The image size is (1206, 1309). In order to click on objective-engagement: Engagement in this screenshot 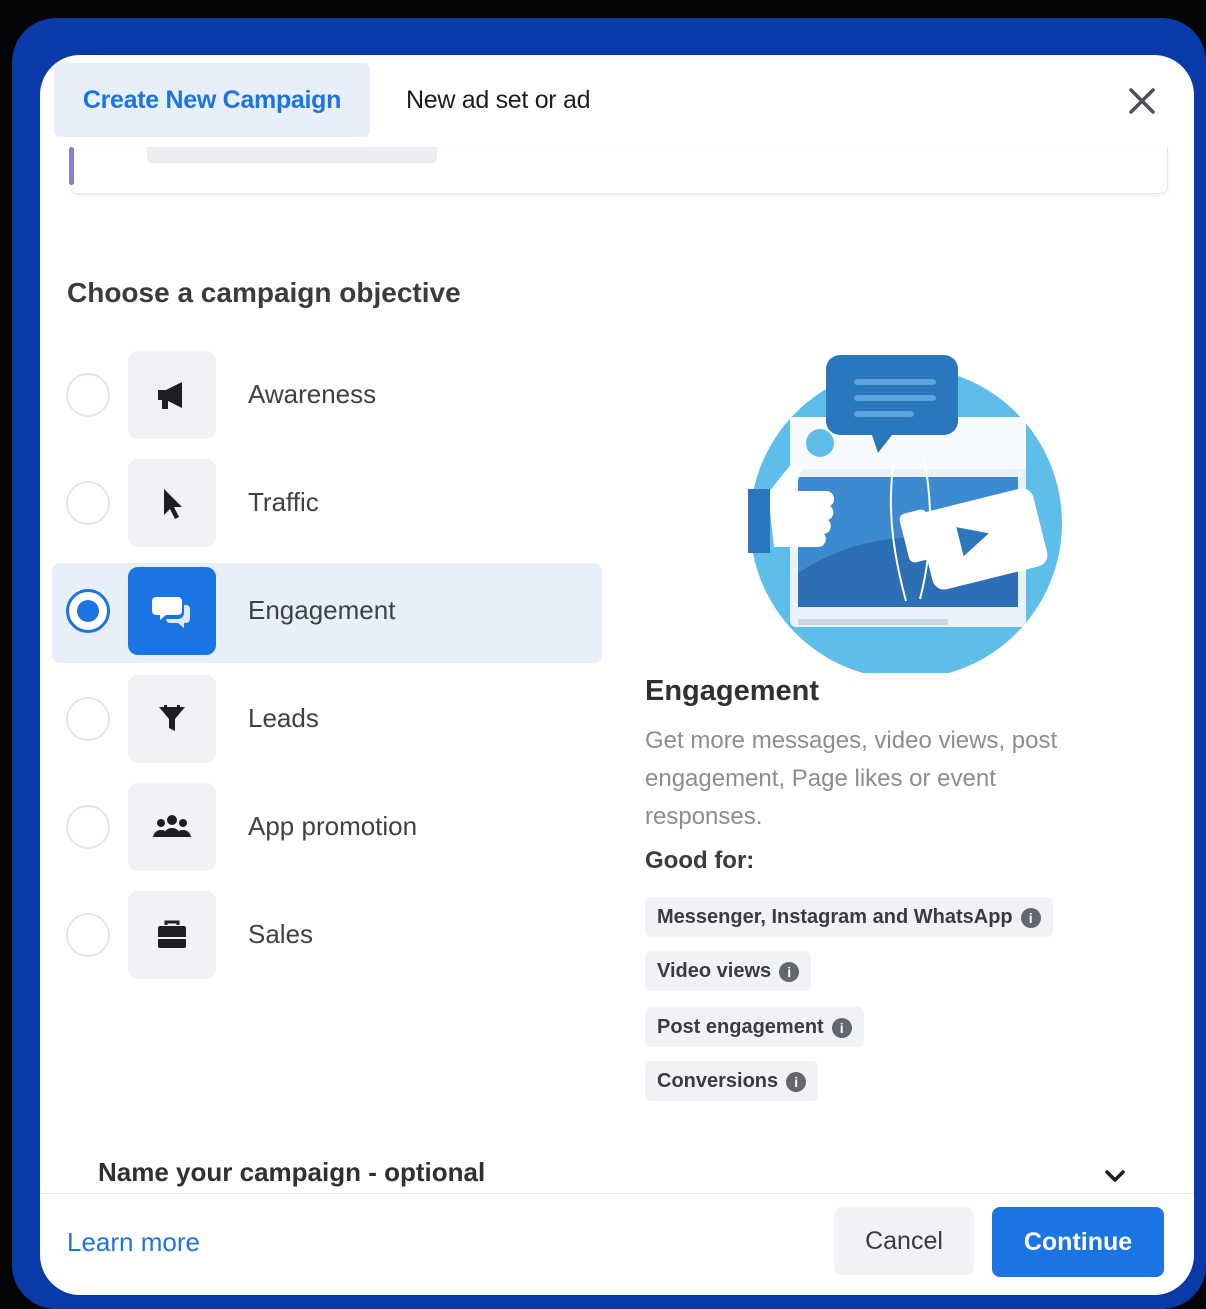, I will do `click(327, 613)`.